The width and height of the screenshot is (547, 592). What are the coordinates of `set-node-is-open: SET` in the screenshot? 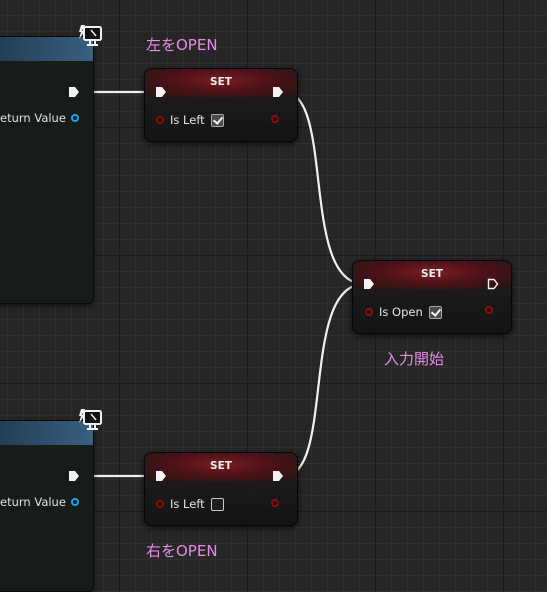 It's located at (432, 297).